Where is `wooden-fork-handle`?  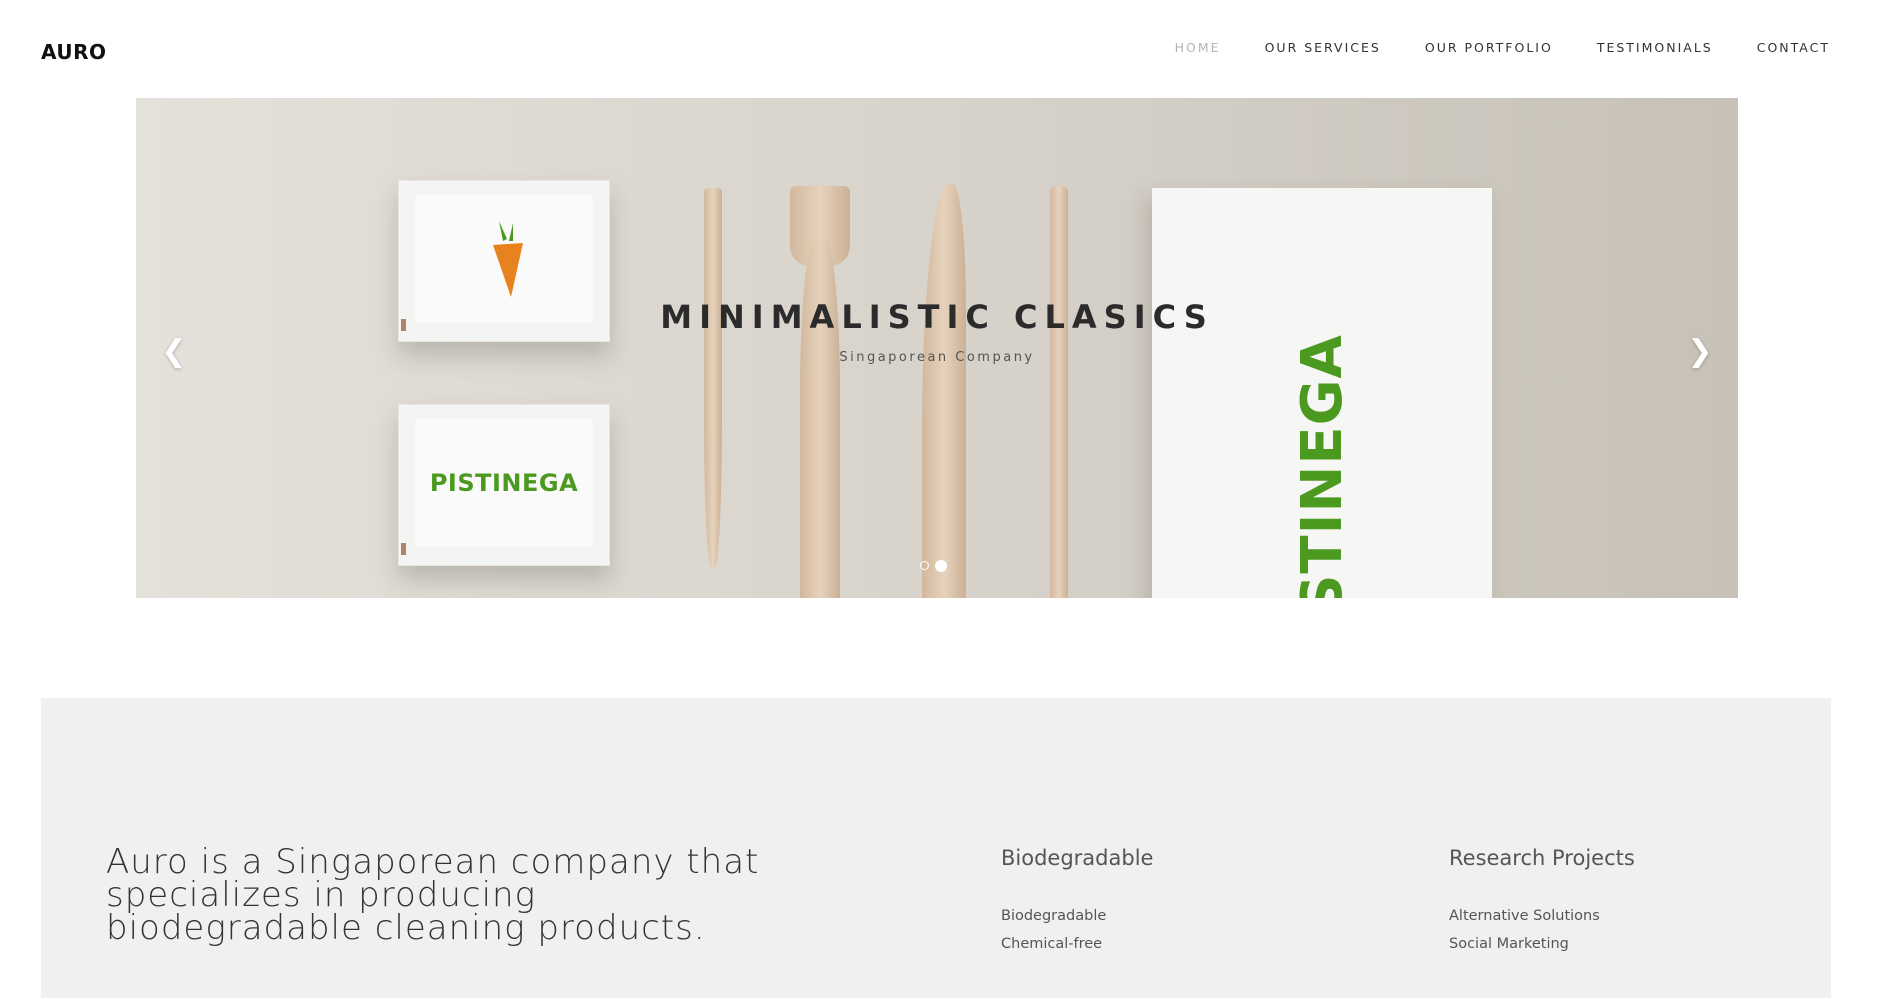 wooden-fork-handle is located at coordinates (820, 418).